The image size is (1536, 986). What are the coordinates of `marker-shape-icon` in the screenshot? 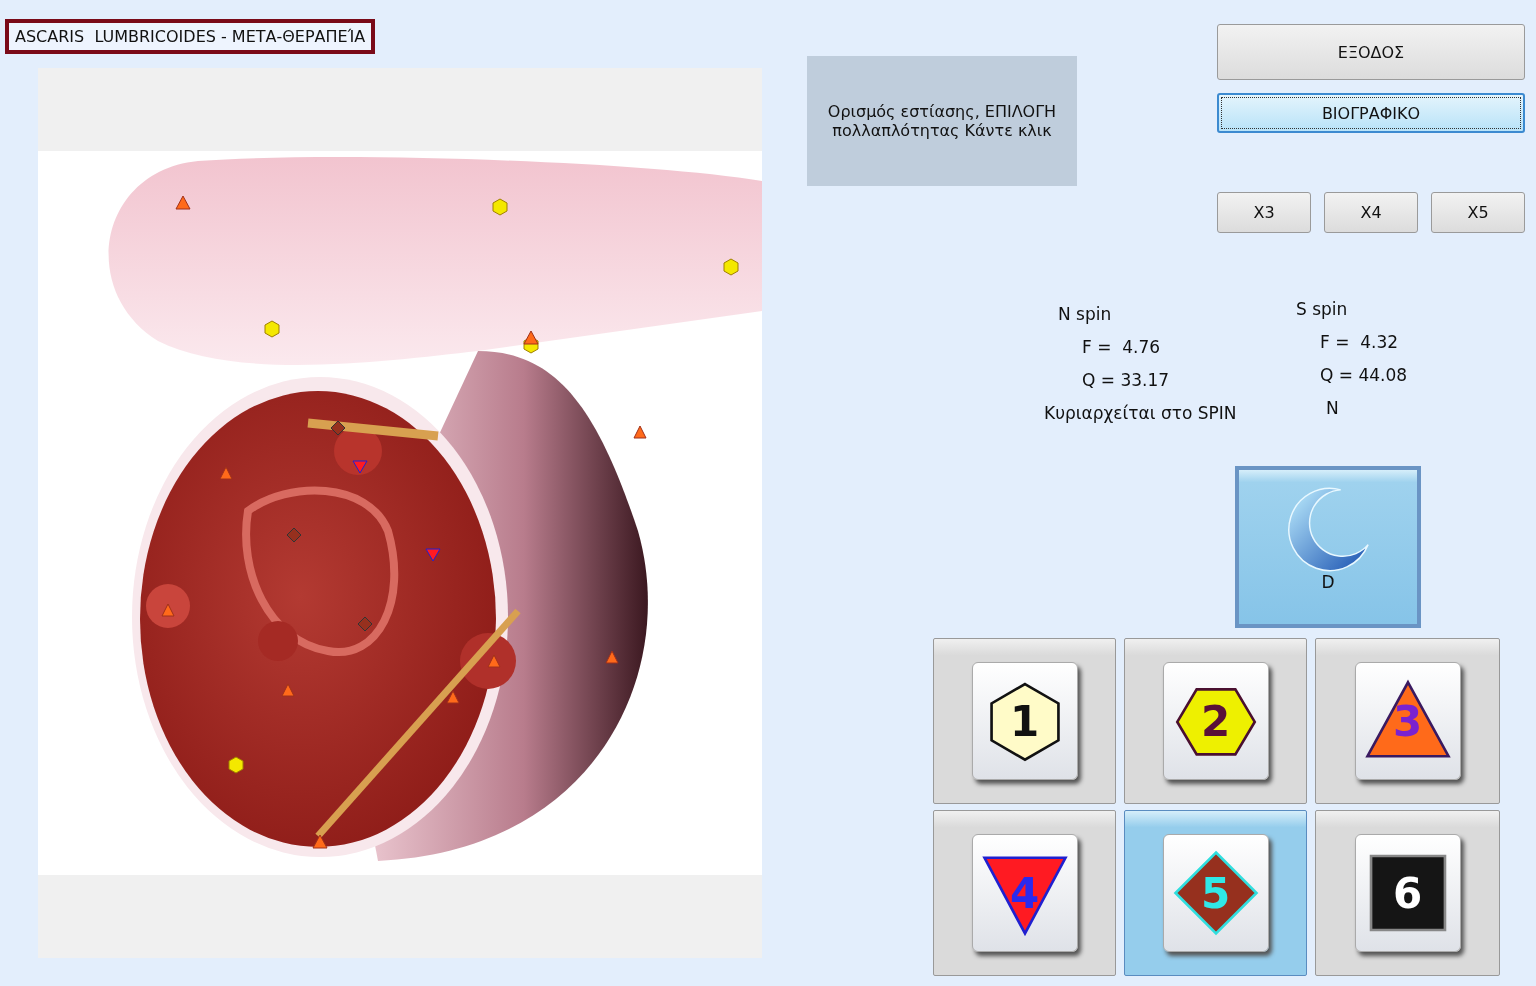 It's located at (1215, 893).